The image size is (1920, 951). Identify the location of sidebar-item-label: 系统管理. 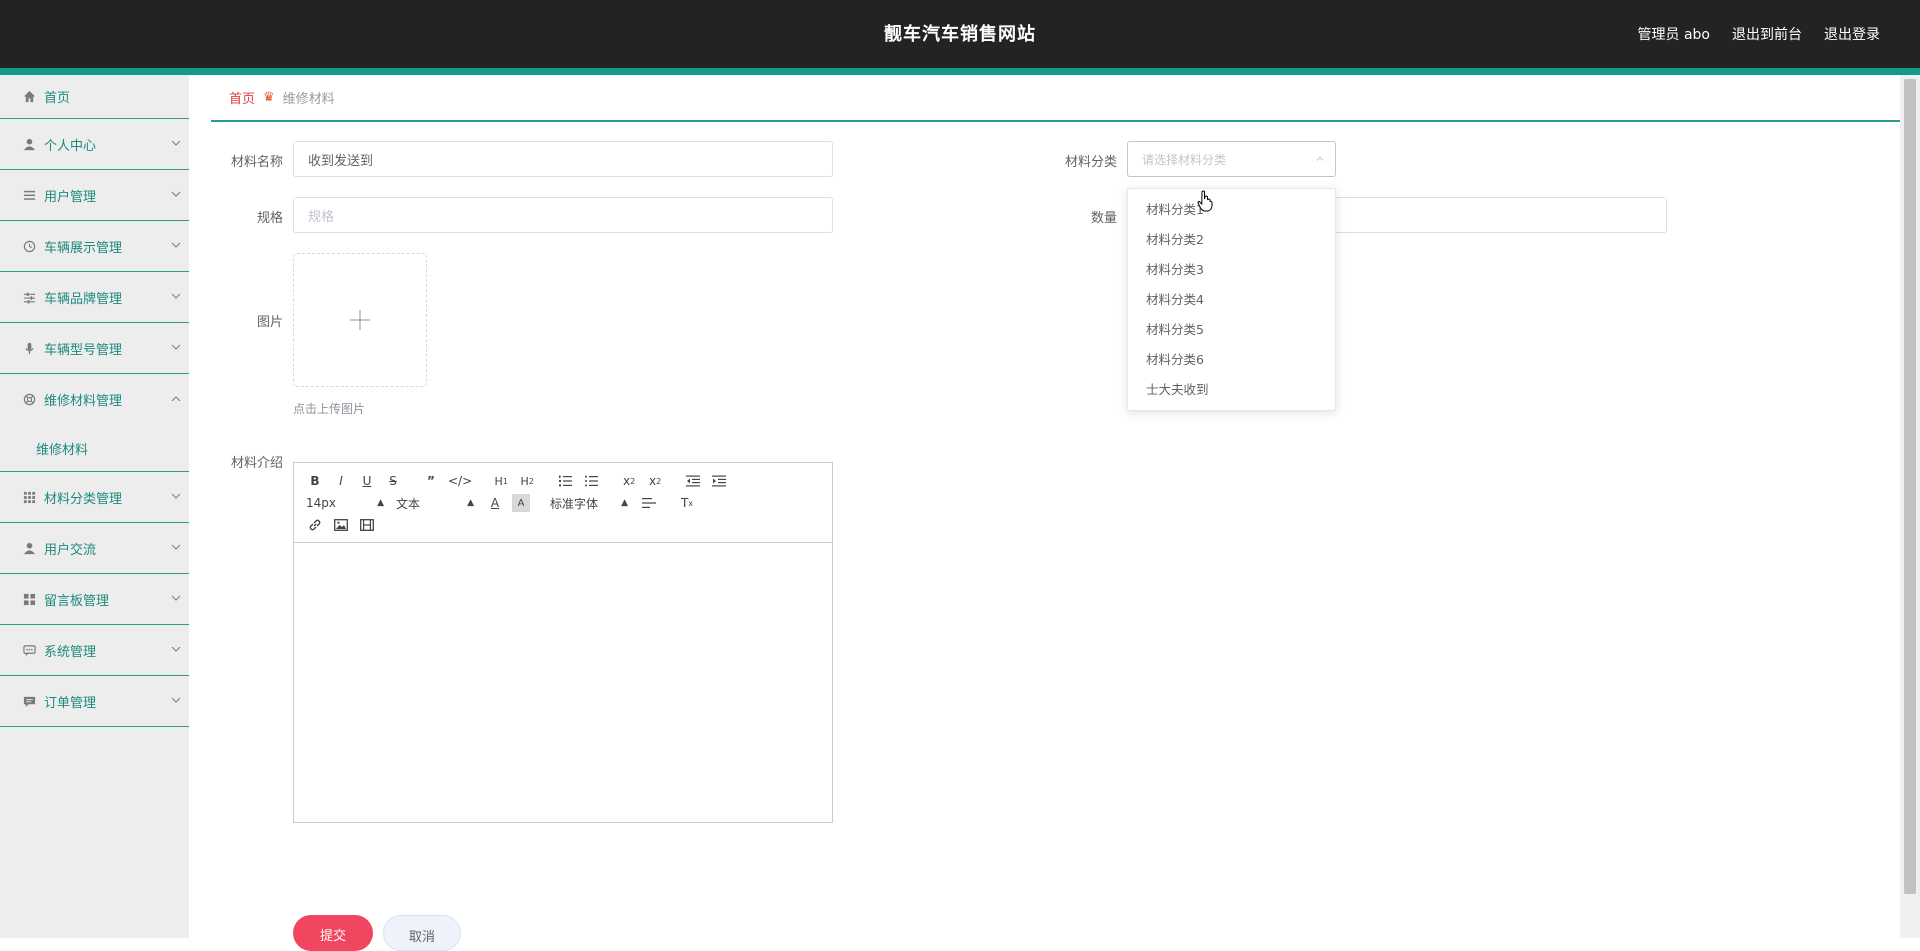
(70, 652).